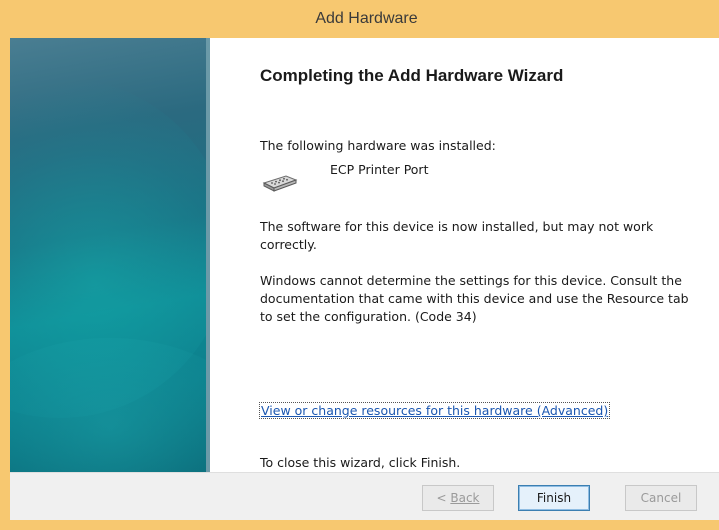  I want to click on finish-button: Finish, so click(554, 498).